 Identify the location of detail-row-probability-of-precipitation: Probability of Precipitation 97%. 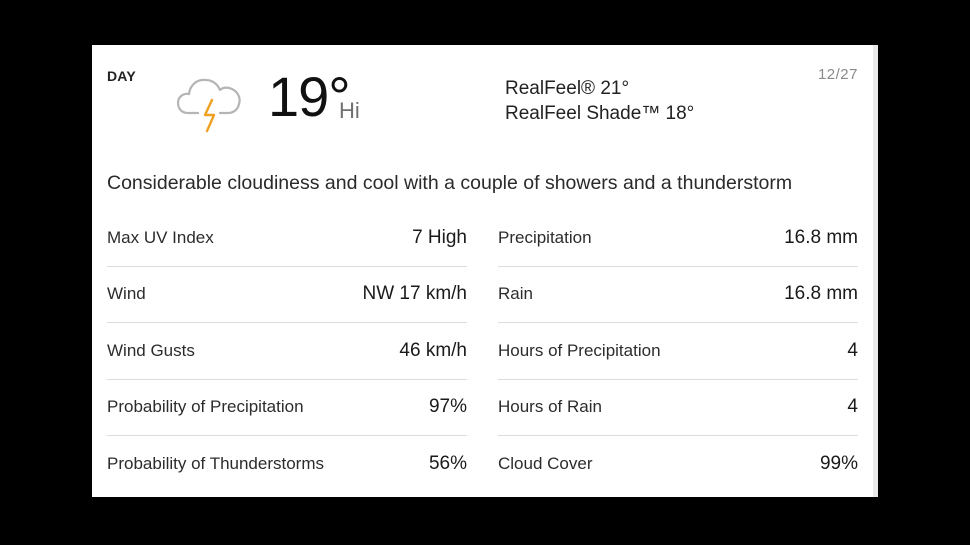
(287, 408).